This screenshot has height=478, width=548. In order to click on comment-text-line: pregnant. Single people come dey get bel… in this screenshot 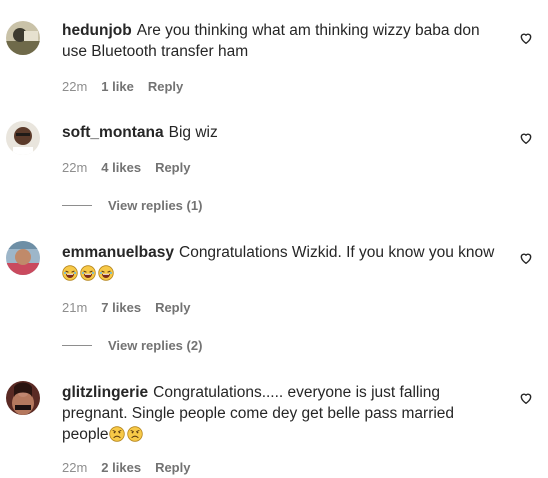, I will do `click(258, 413)`.